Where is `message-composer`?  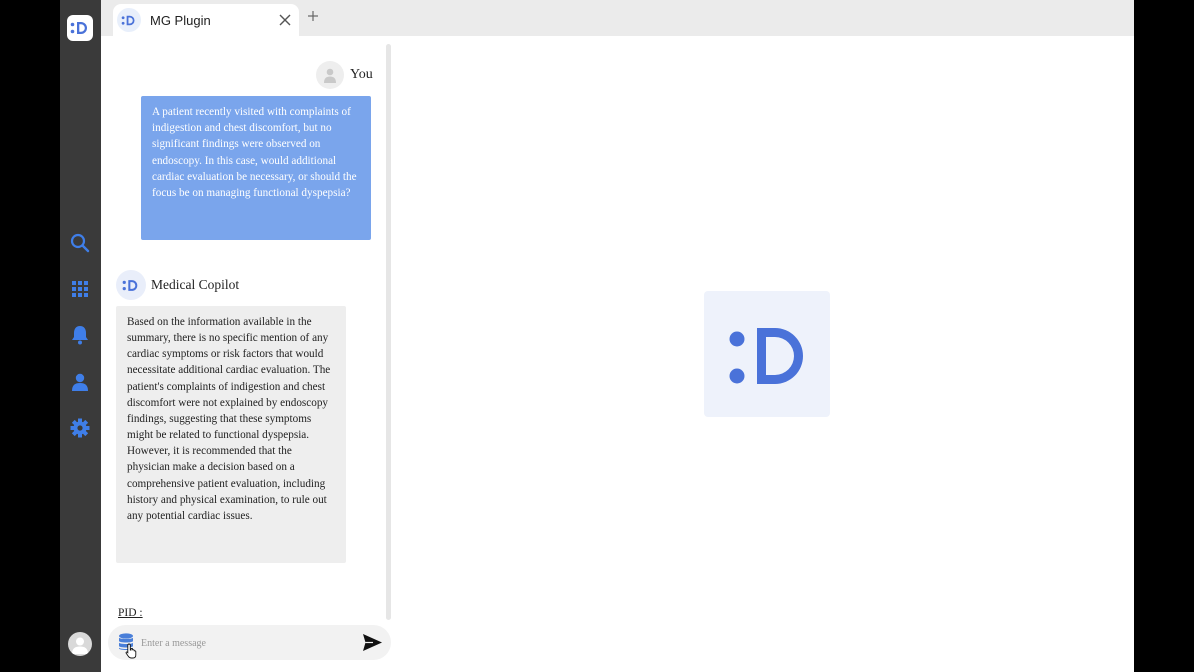
message-composer is located at coordinates (249, 642).